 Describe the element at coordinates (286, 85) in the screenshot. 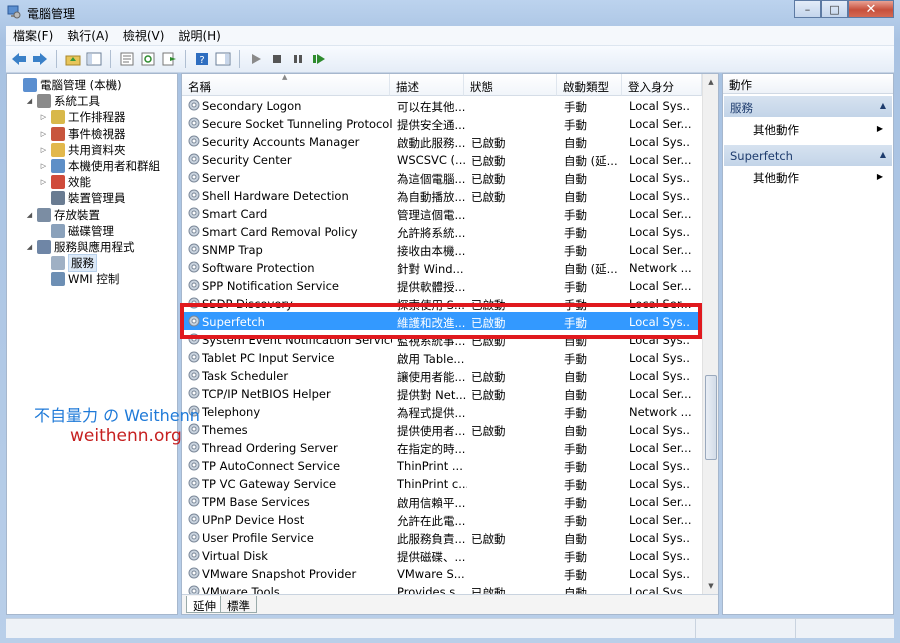

I see `column-header-name: 名稱 ▲` at that location.